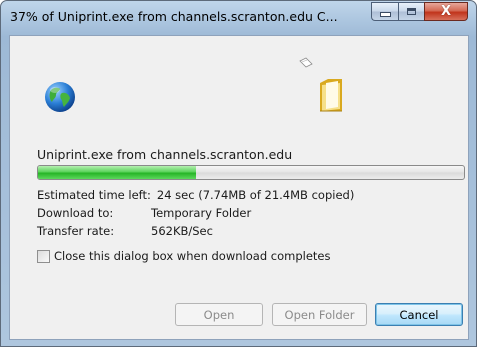 The width and height of the screenshot is (479, 349). I want to click on download-to-row: Download to: Temporary Folder, so click(144, 213).